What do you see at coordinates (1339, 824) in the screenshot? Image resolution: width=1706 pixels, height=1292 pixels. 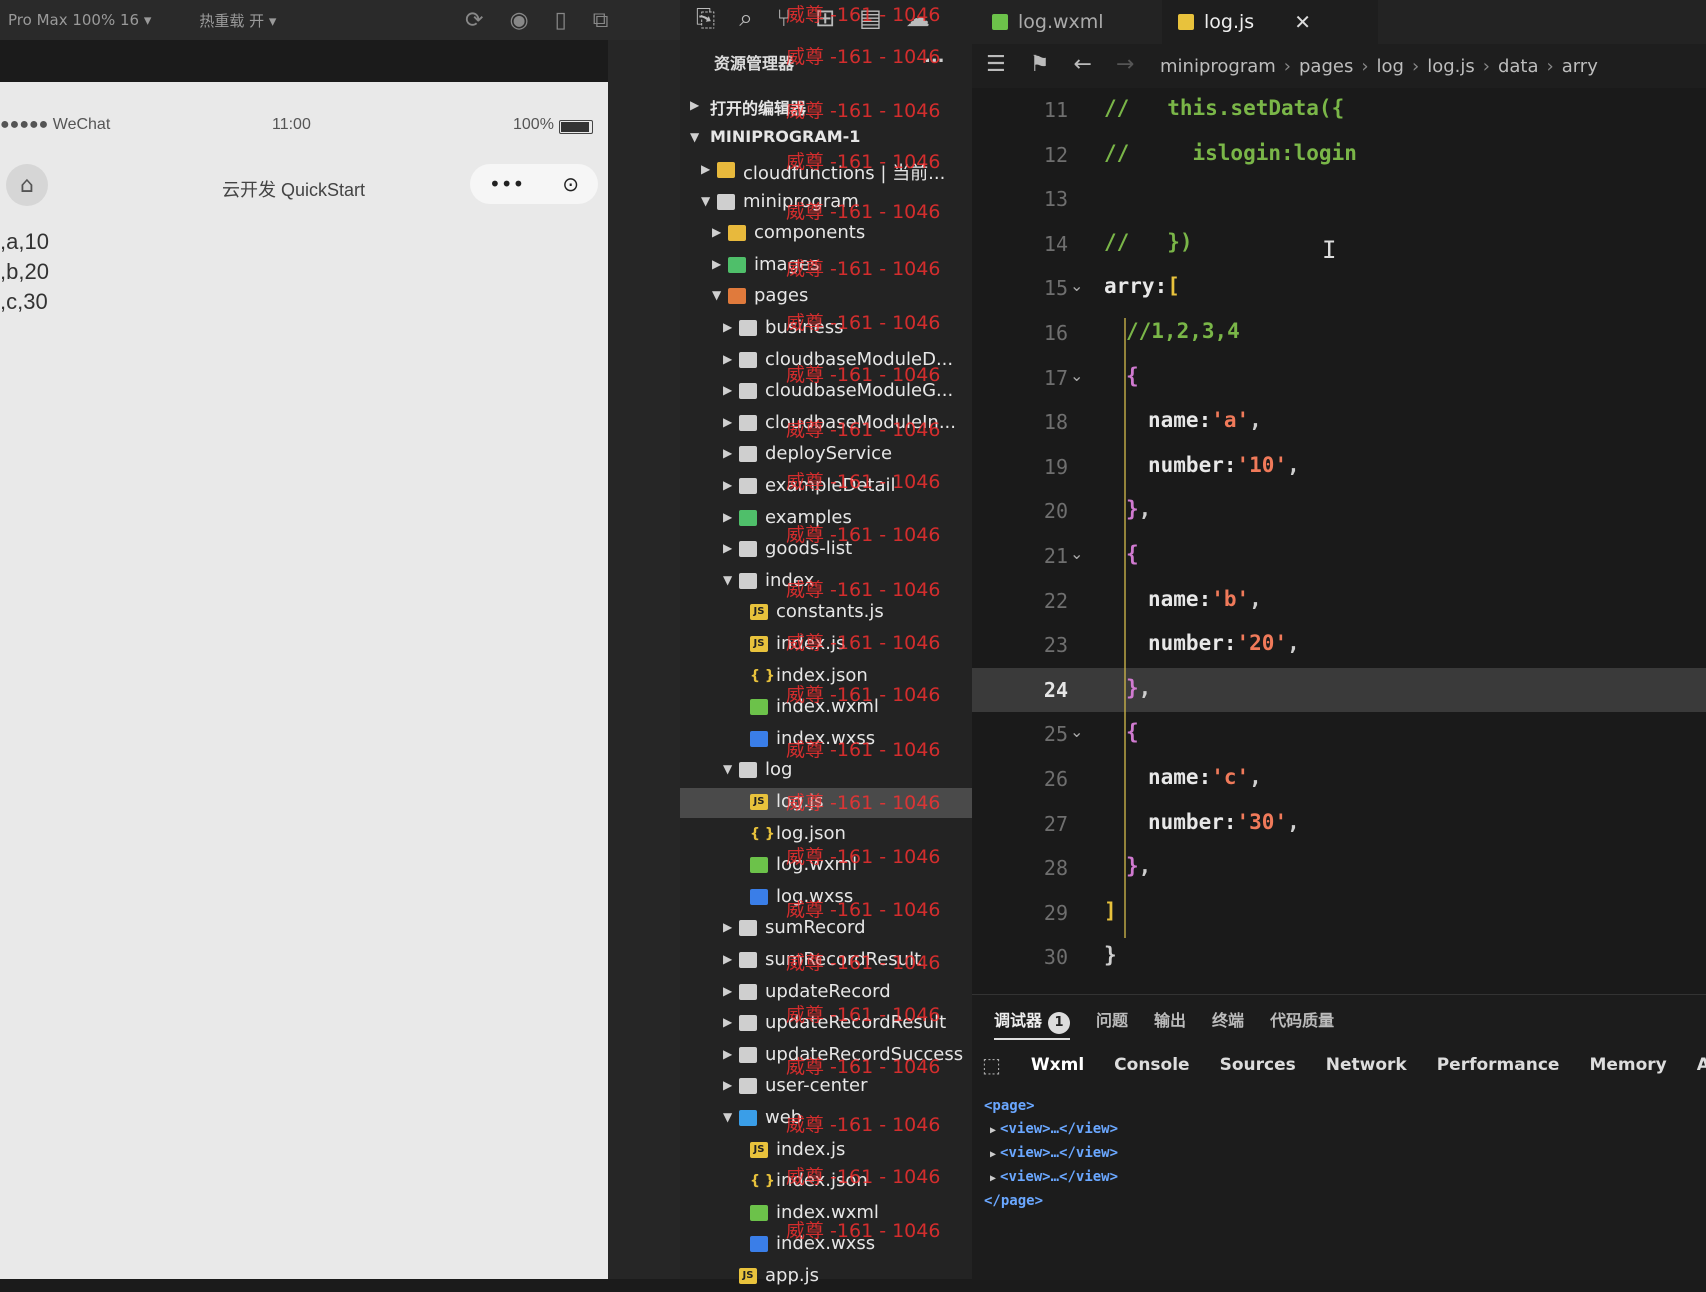 I see `code-line: 27 number:'30',` at bounding box center [1339, 824].